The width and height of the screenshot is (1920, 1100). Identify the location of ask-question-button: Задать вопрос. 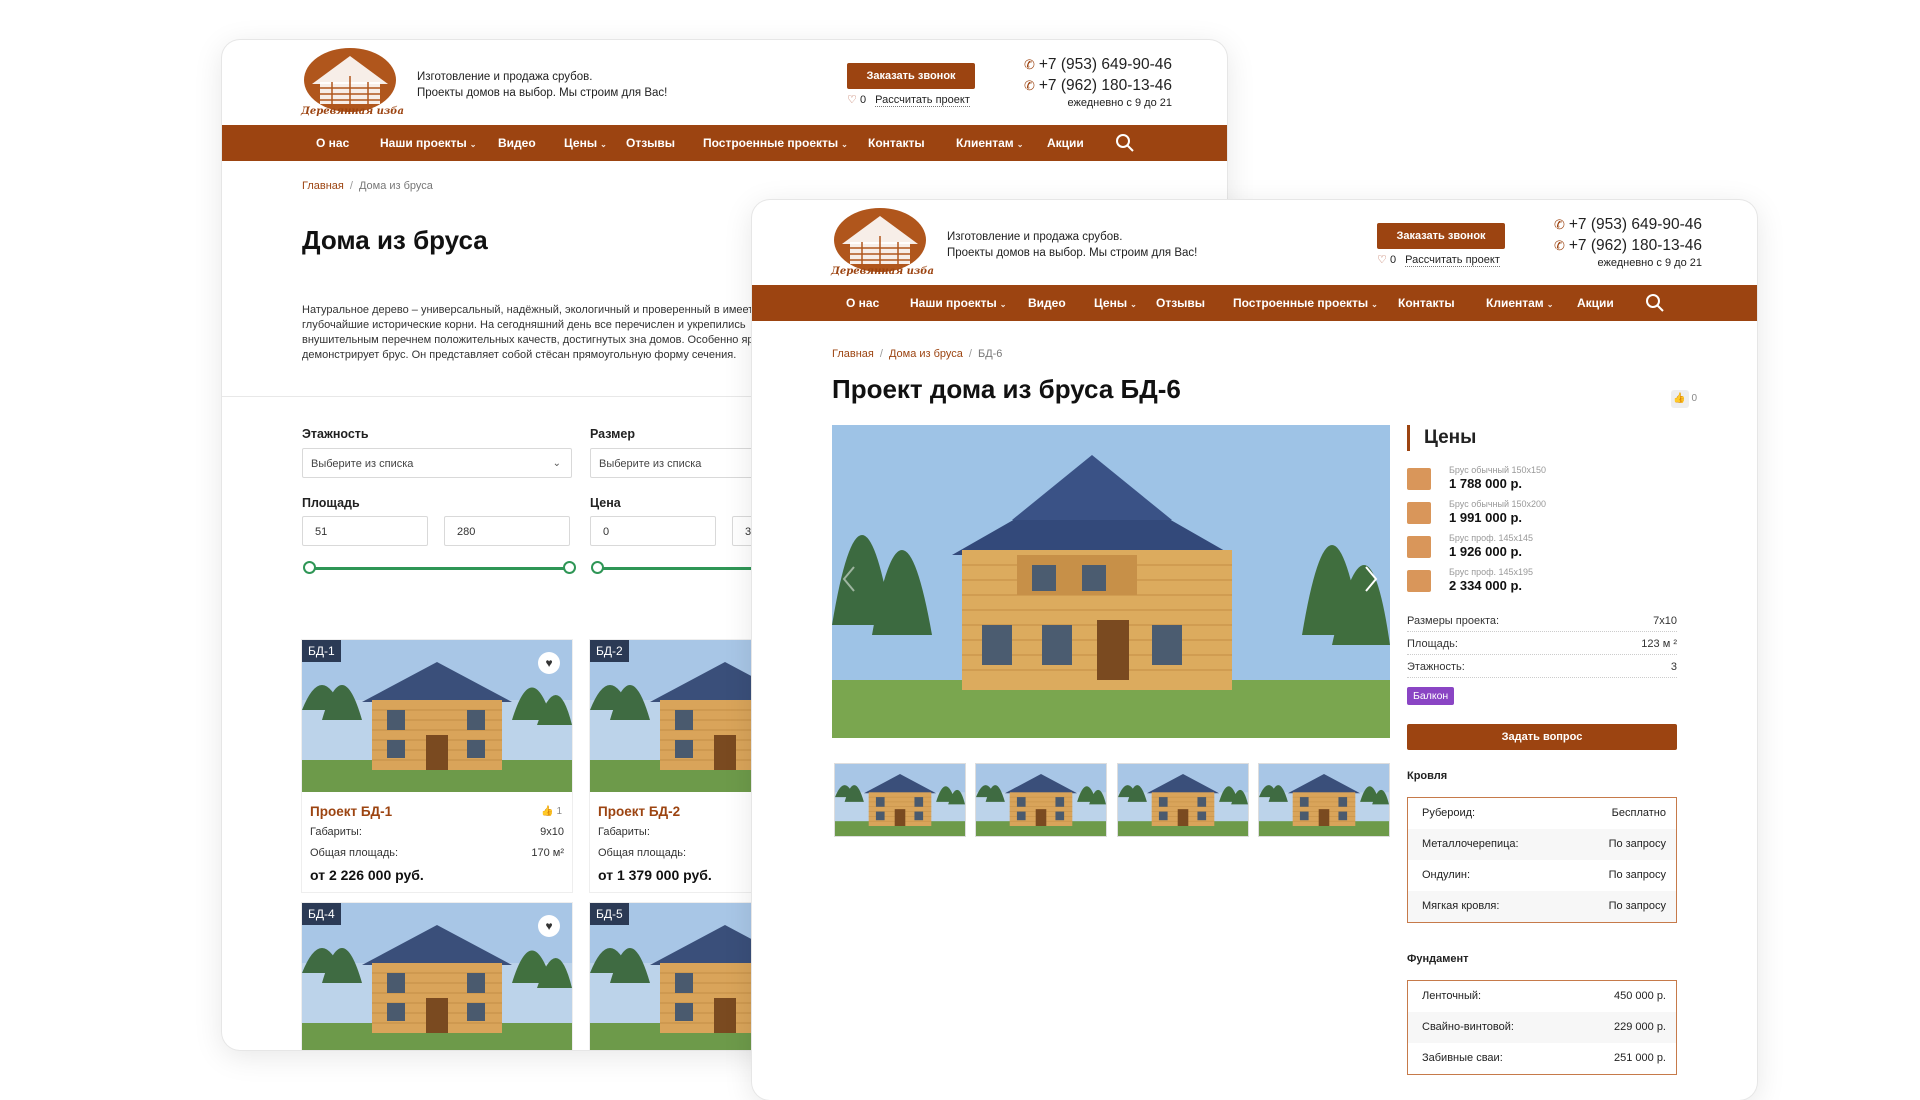
(1542, 737).